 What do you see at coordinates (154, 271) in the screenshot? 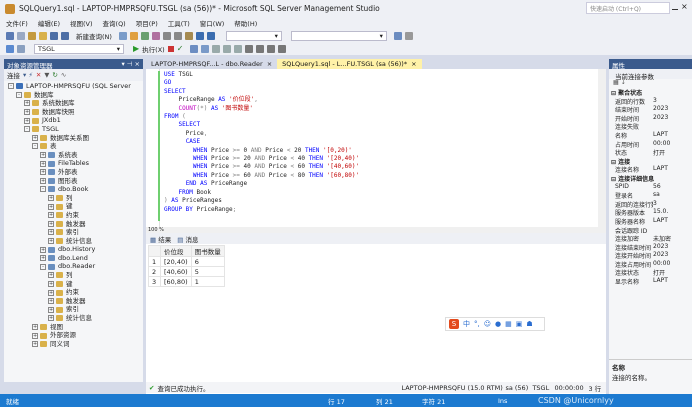
I see `row-number: 2` at bounding box center [154, 271].